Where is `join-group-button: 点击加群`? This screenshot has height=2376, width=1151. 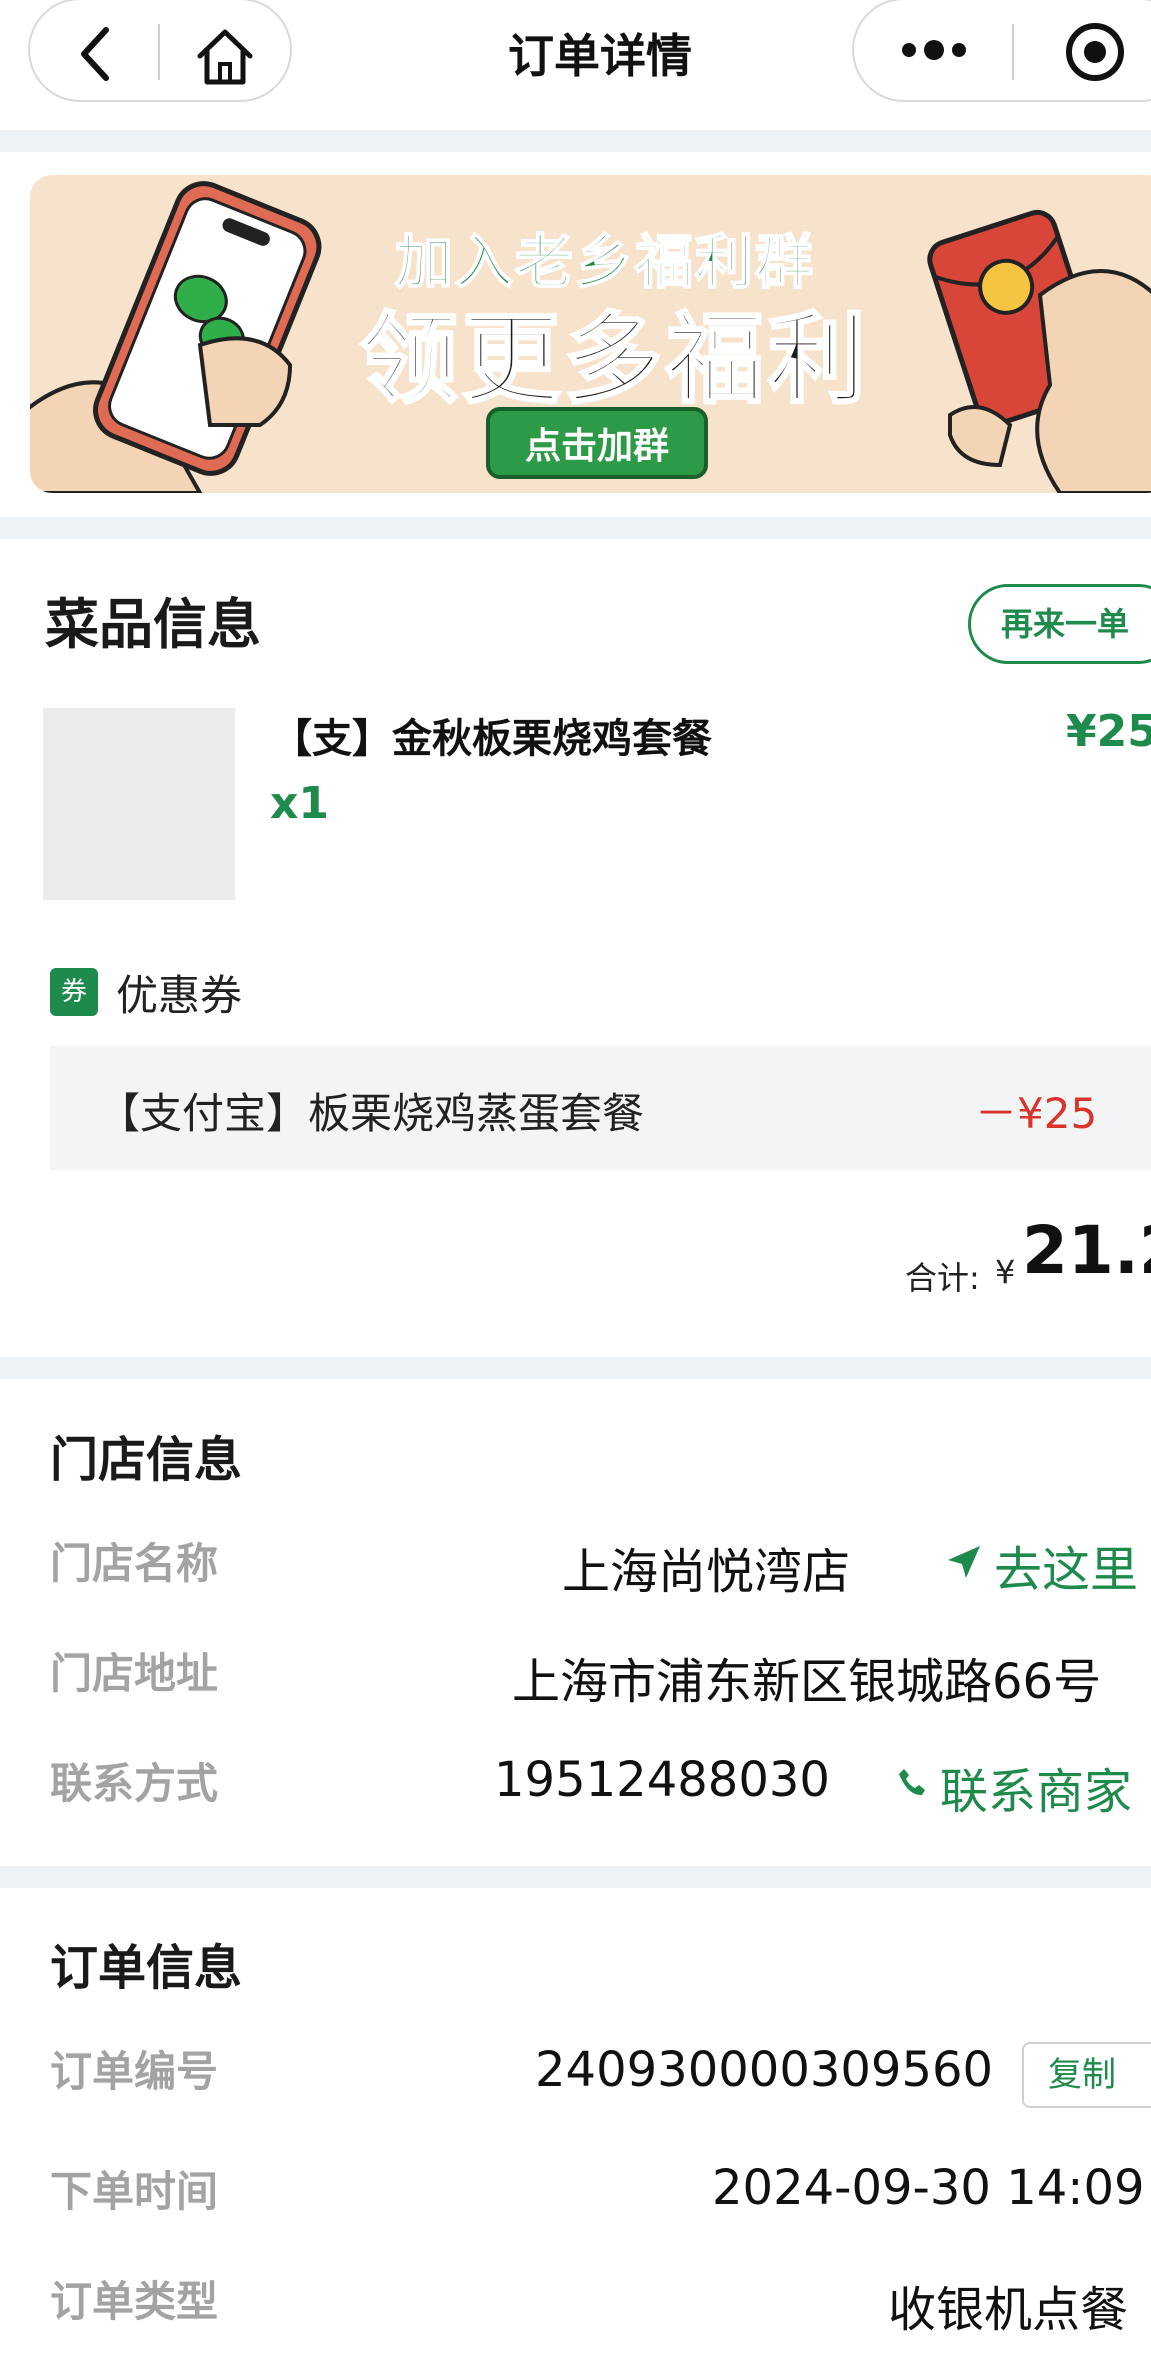
join-group-button: 点击加群 is located at coordinates (597, 443).